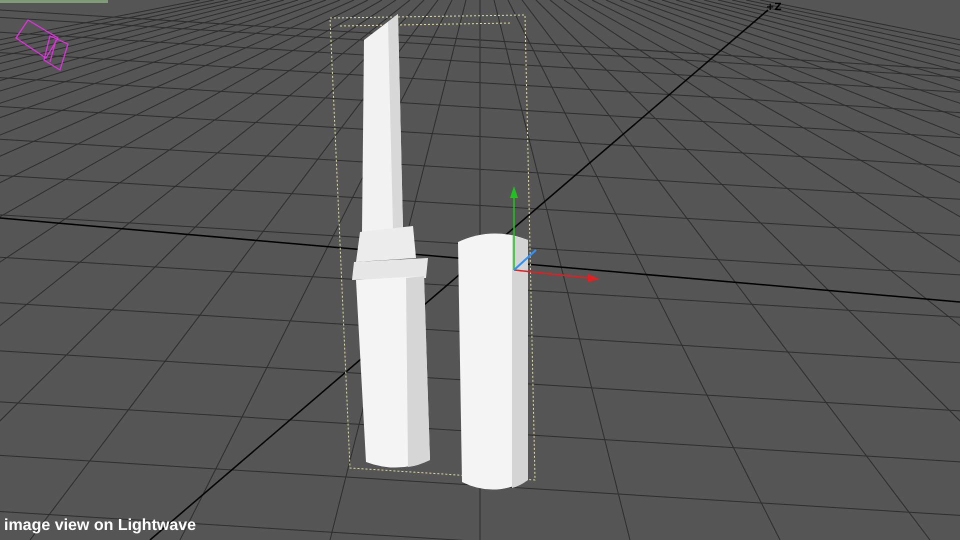 The width and height of the screenshot is (960, 540). I want to click on axis-label: +Z, so click(774, 7).